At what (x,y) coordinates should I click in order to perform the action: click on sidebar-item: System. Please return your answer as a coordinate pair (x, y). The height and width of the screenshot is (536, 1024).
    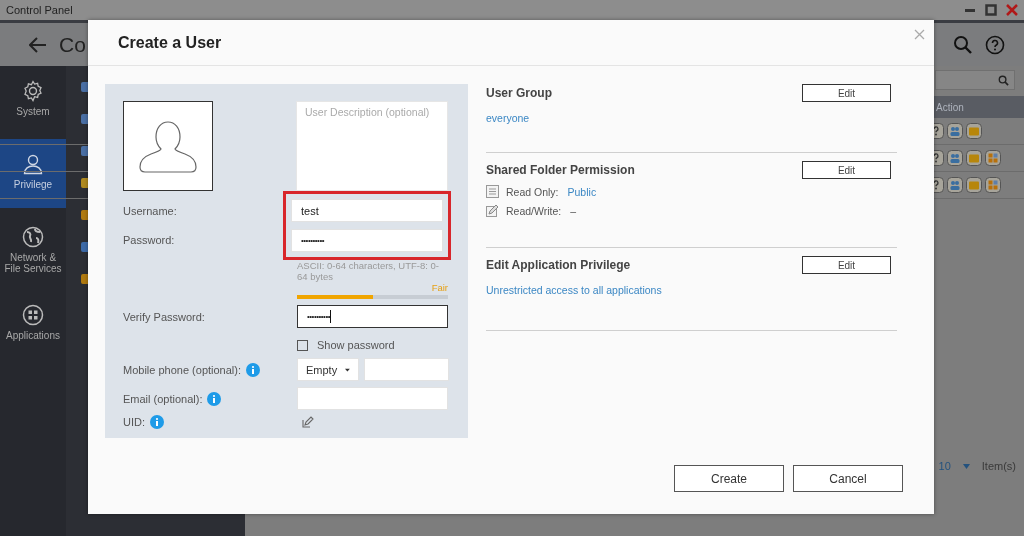
    Looking at the image, I should click on (33, 100).